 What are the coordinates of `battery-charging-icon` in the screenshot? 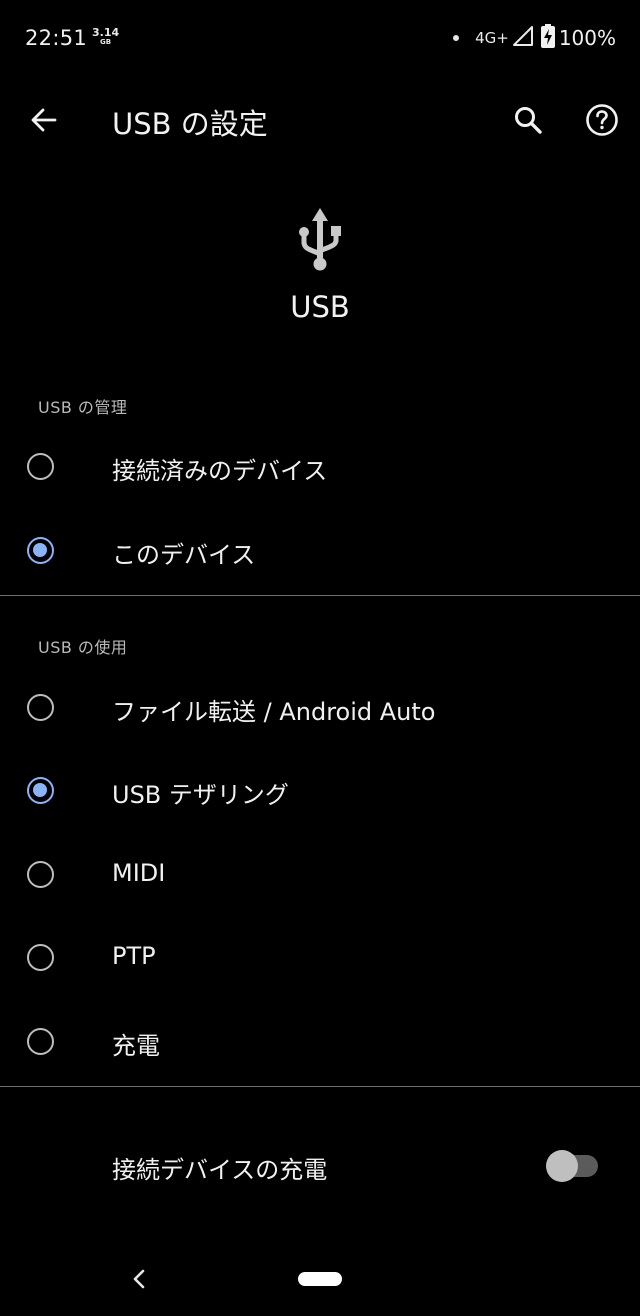 It's located at (547, 38).